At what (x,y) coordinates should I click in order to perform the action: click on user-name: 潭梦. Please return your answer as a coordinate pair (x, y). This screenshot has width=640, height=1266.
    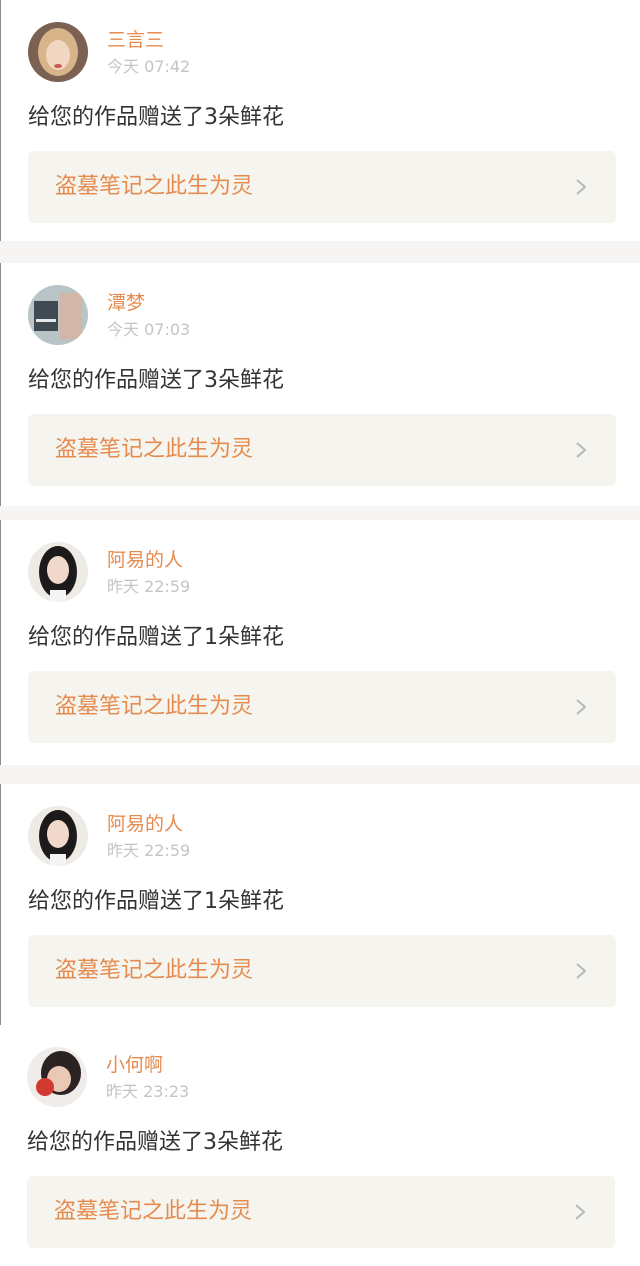
    Looking at the image, I should click on (126, 303).